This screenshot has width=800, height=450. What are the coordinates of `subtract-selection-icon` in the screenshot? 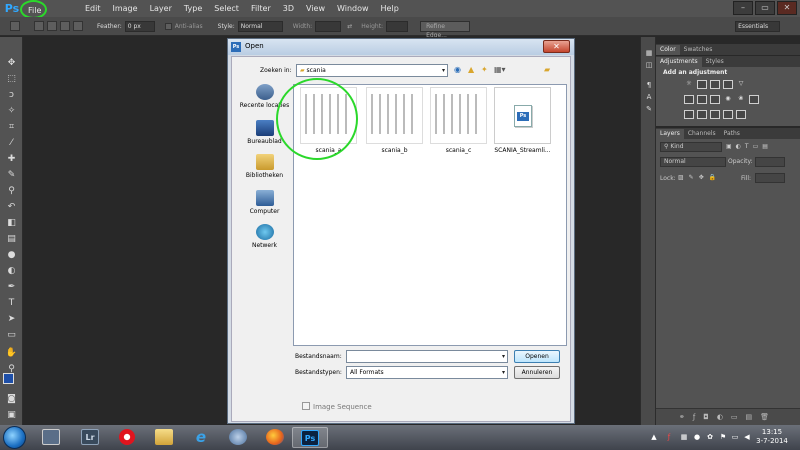 It's located at (65, 26).